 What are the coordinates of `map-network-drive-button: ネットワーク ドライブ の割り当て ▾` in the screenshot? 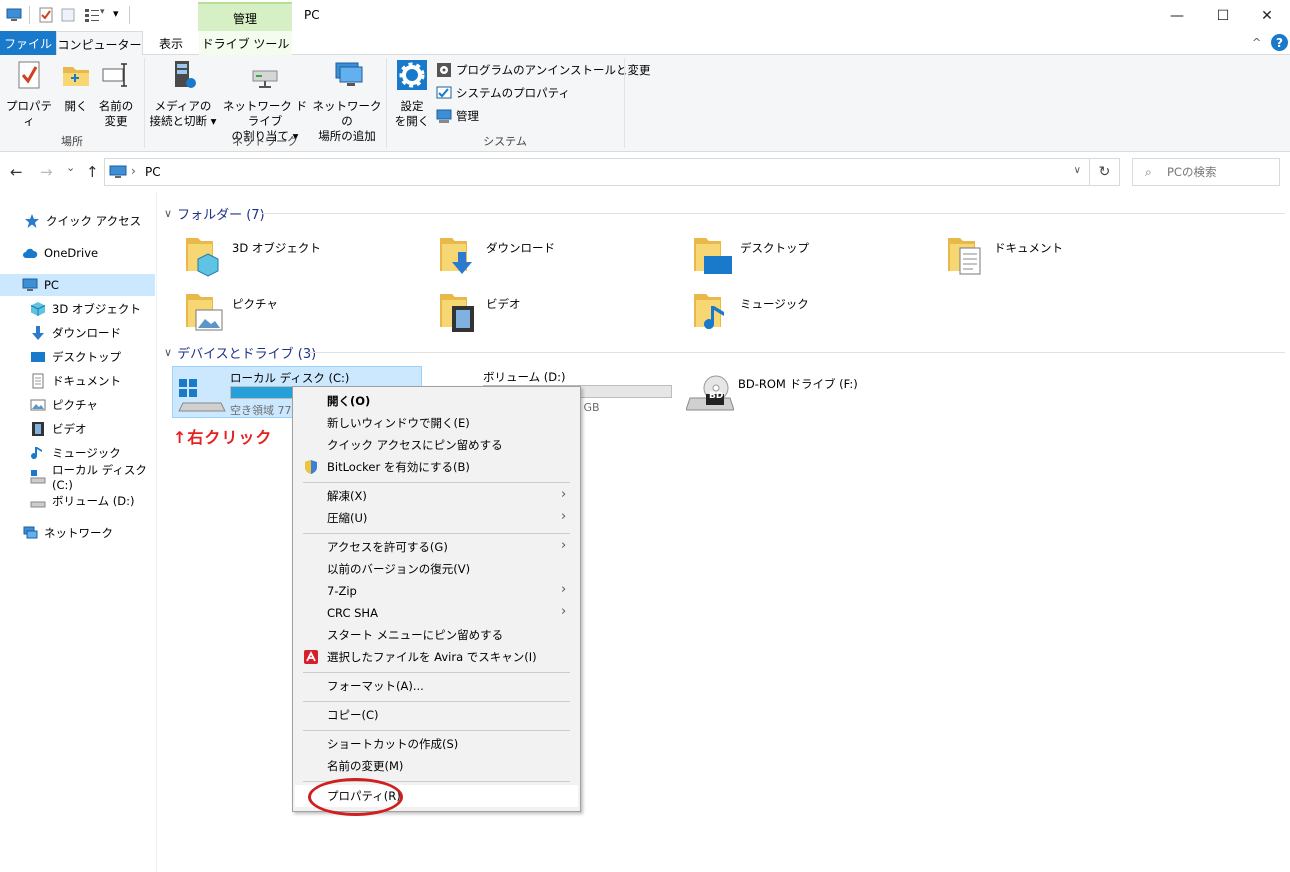 It's located at (265, 101).